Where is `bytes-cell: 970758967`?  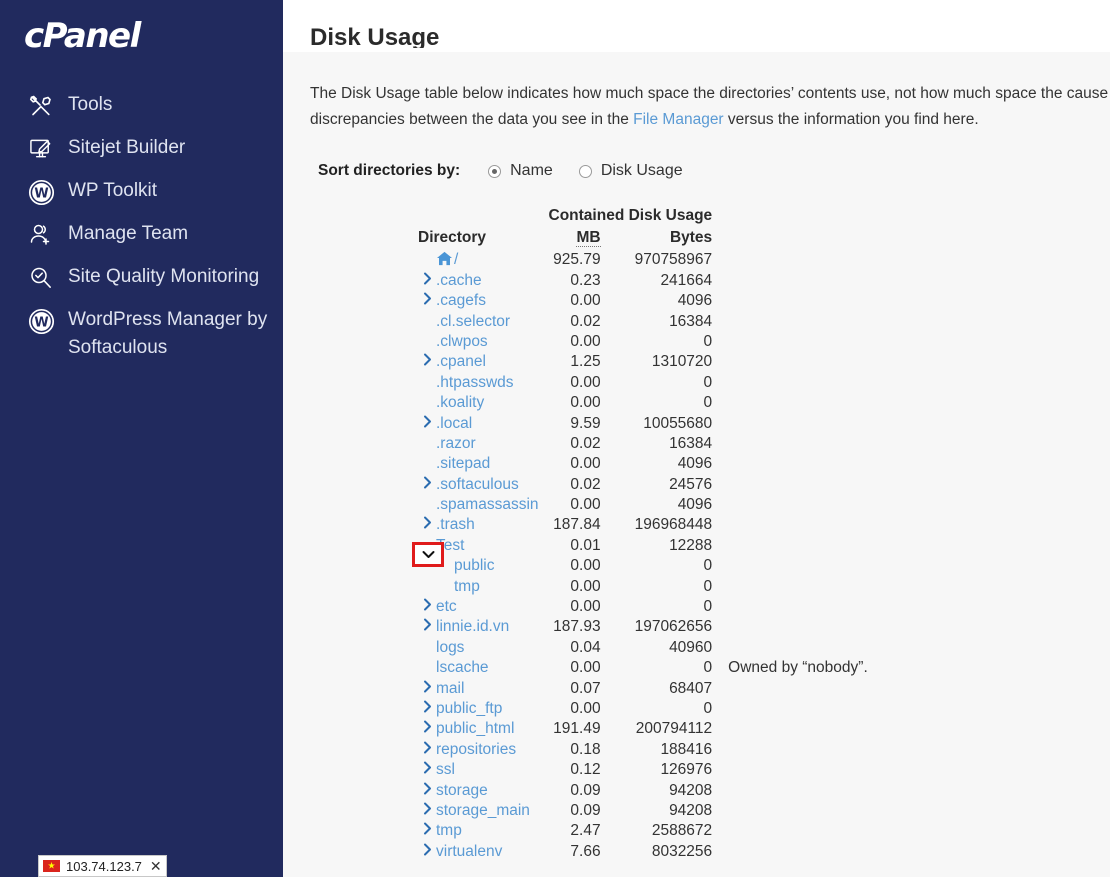 bytes-cell: 970758967 is located at coordinates (673, 260).